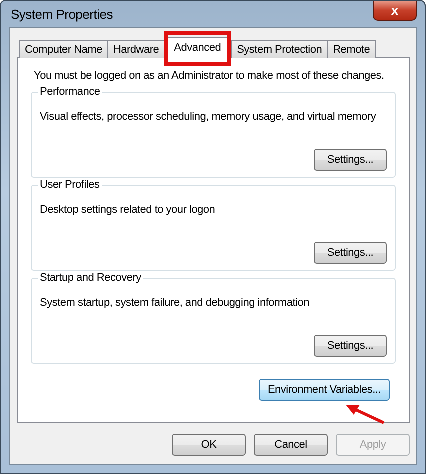  What do you see at coordinates (209, 76) in the screenshot?
I see `notice-text: You must be logged on as an Administrator to make most of these changes.` at bounding box center [209, 76].